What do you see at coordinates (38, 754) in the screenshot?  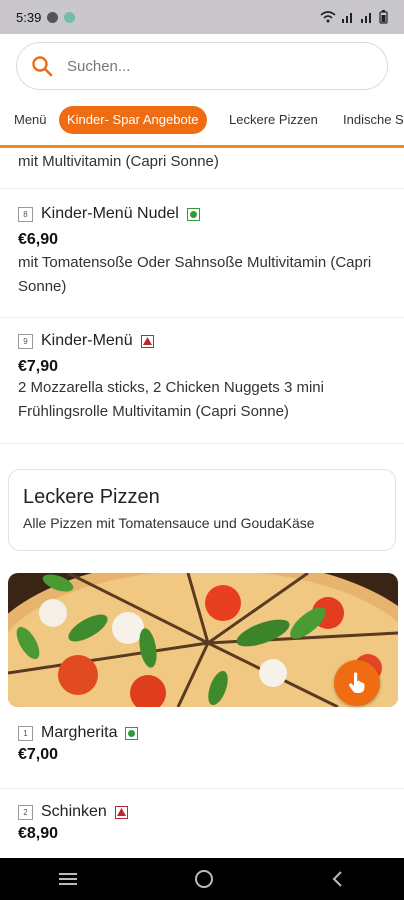 I see `item-price: €7,00` at bounding box center [38, 754].